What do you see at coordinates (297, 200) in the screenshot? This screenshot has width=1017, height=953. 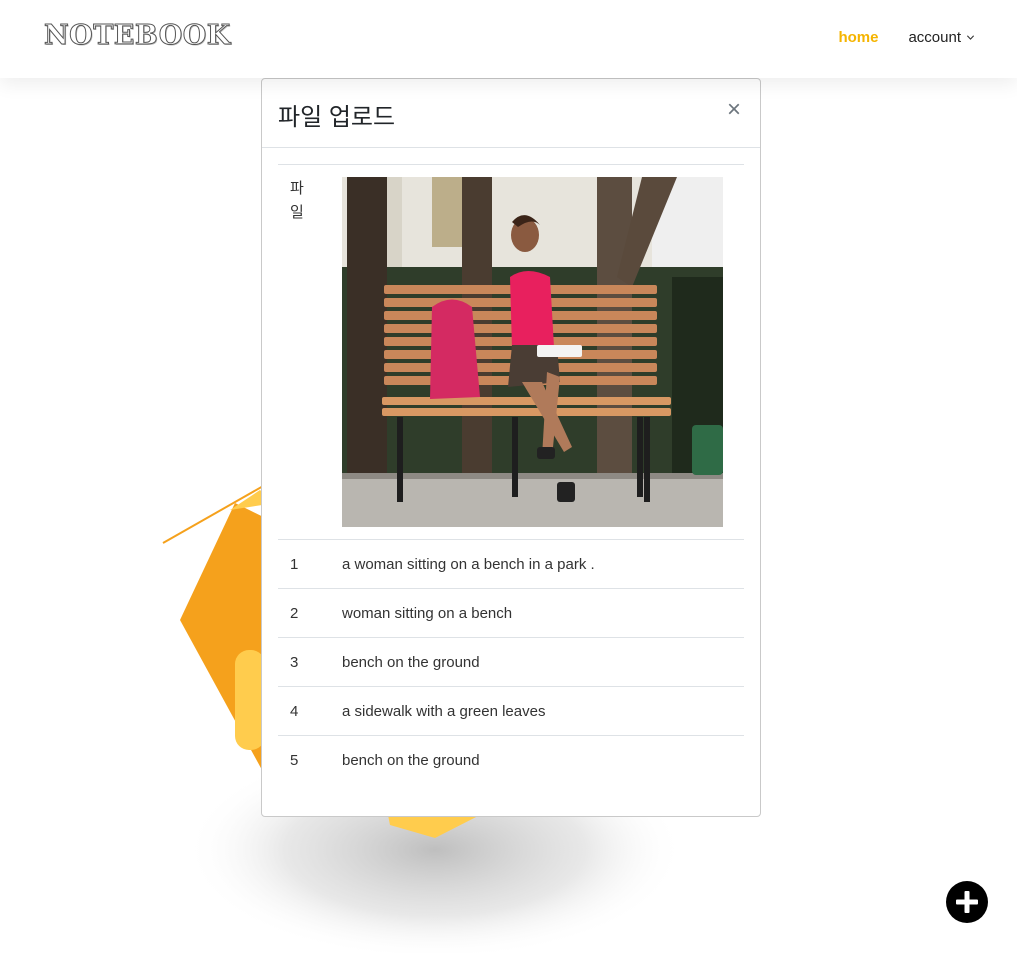 I see `file-label: 파일` at bounding box center [297, 200].